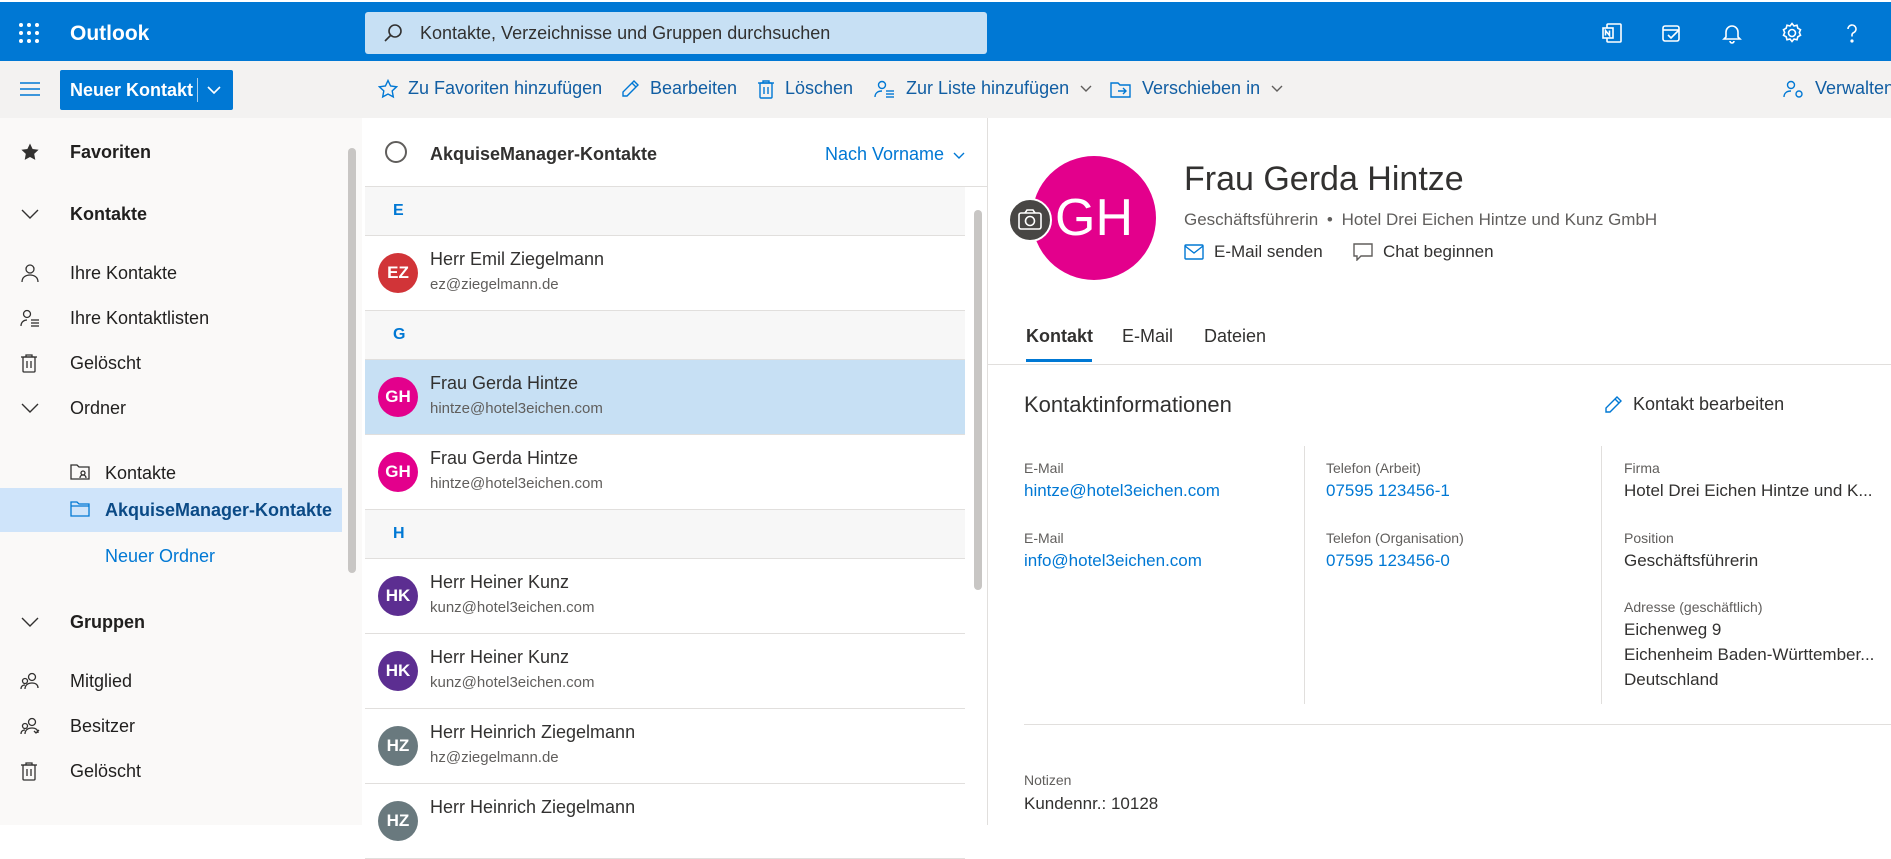 This screenshot has height=859, width=1891. What do you see at coordinates (399, 533) in the screenshot?
I see `group-letter: H` at bounding box center [399, 533].